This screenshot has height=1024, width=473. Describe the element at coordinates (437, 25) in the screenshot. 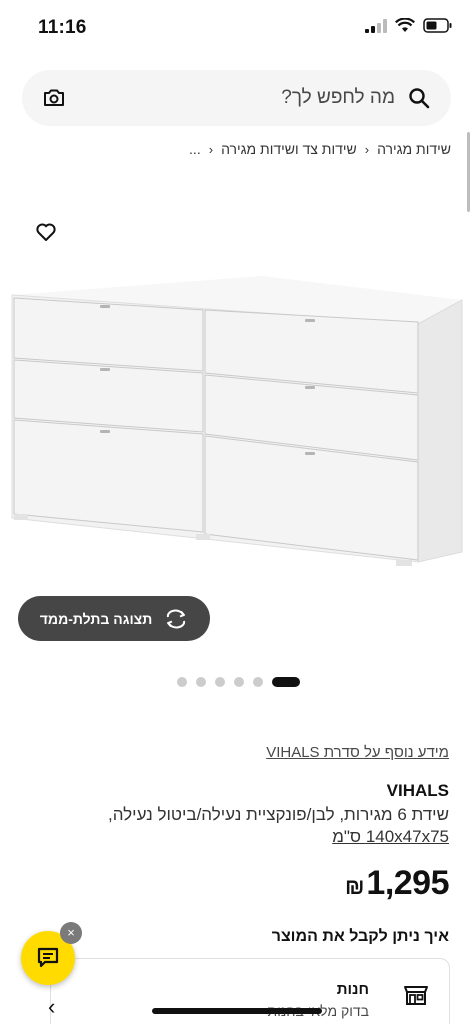

I see `battery-icon` at that location.